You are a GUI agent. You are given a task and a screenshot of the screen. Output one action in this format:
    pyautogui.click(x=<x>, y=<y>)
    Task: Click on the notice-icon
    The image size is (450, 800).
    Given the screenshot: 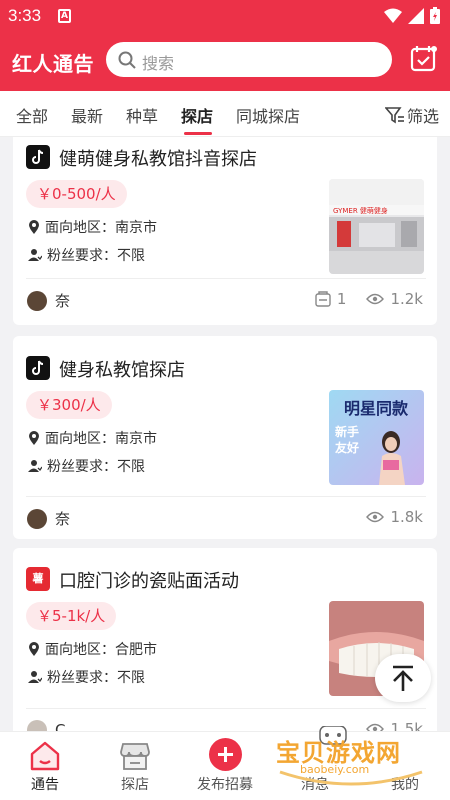 What is the action you would take?
    pyautogui.click(x=45, y=756)
    